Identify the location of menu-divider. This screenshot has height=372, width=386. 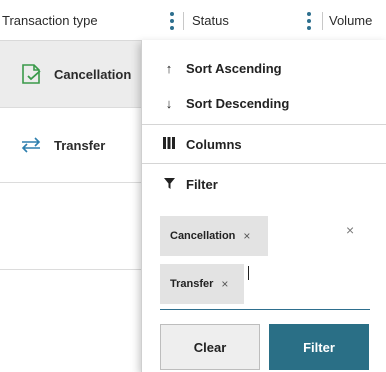
(264, 163).